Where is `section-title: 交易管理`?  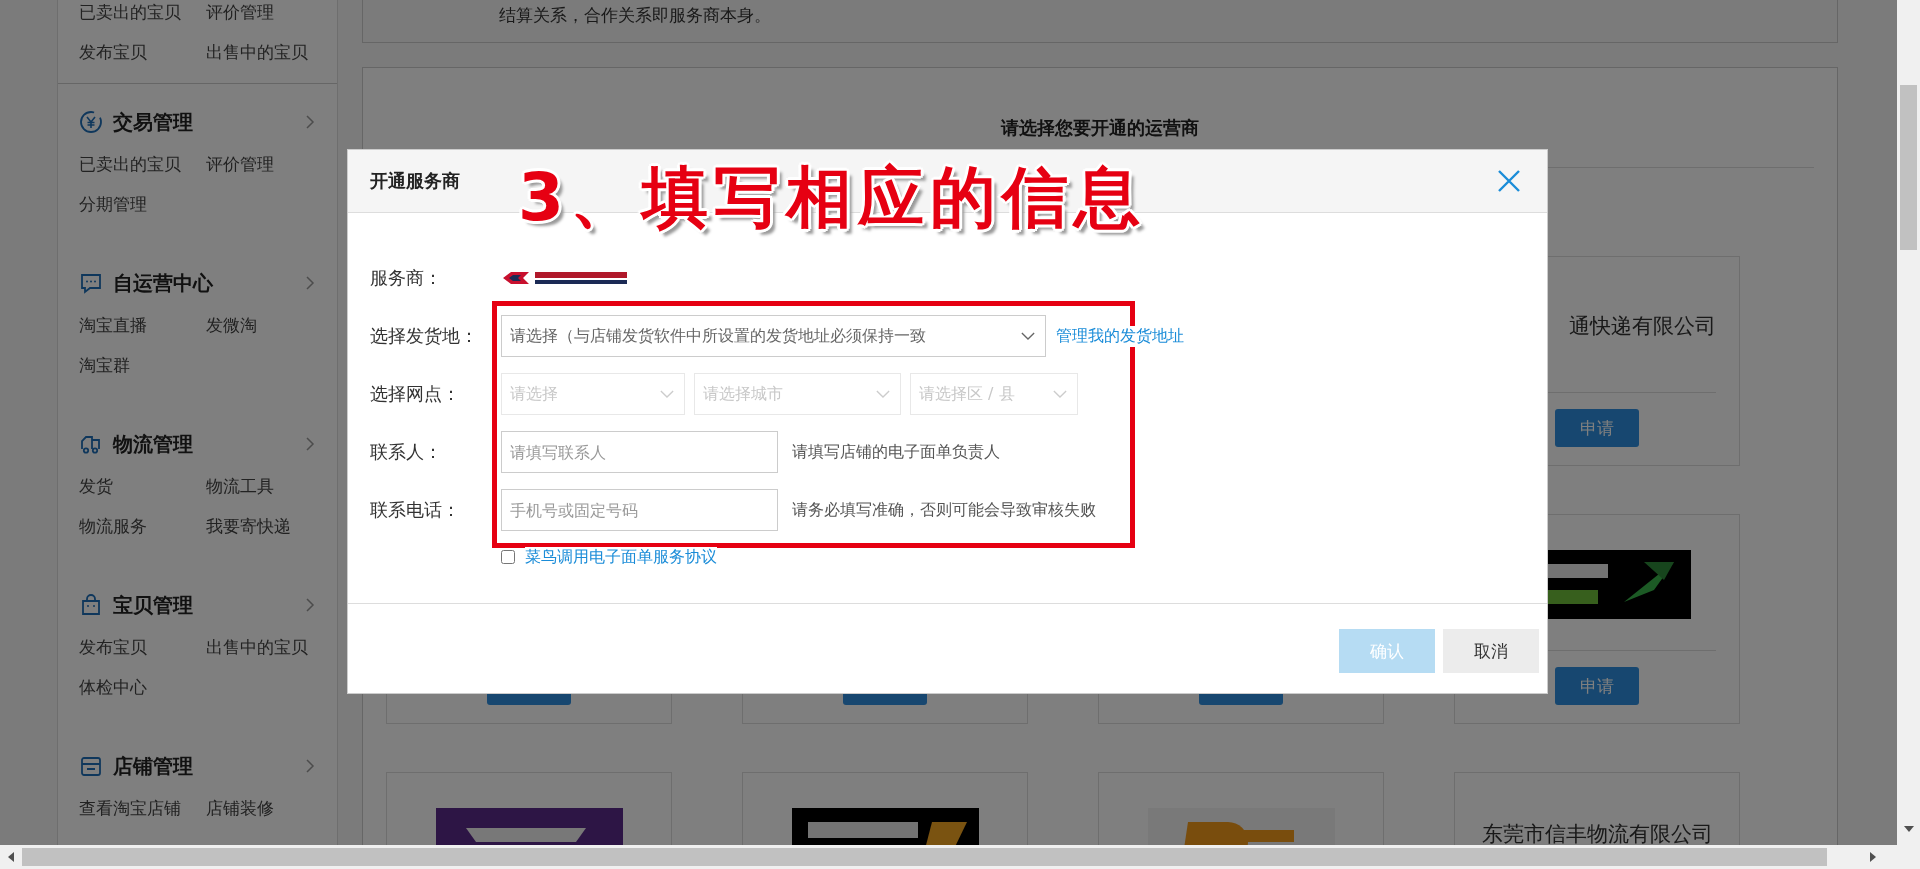
section-title: 交易管理 is located at coordinates (153, 122).